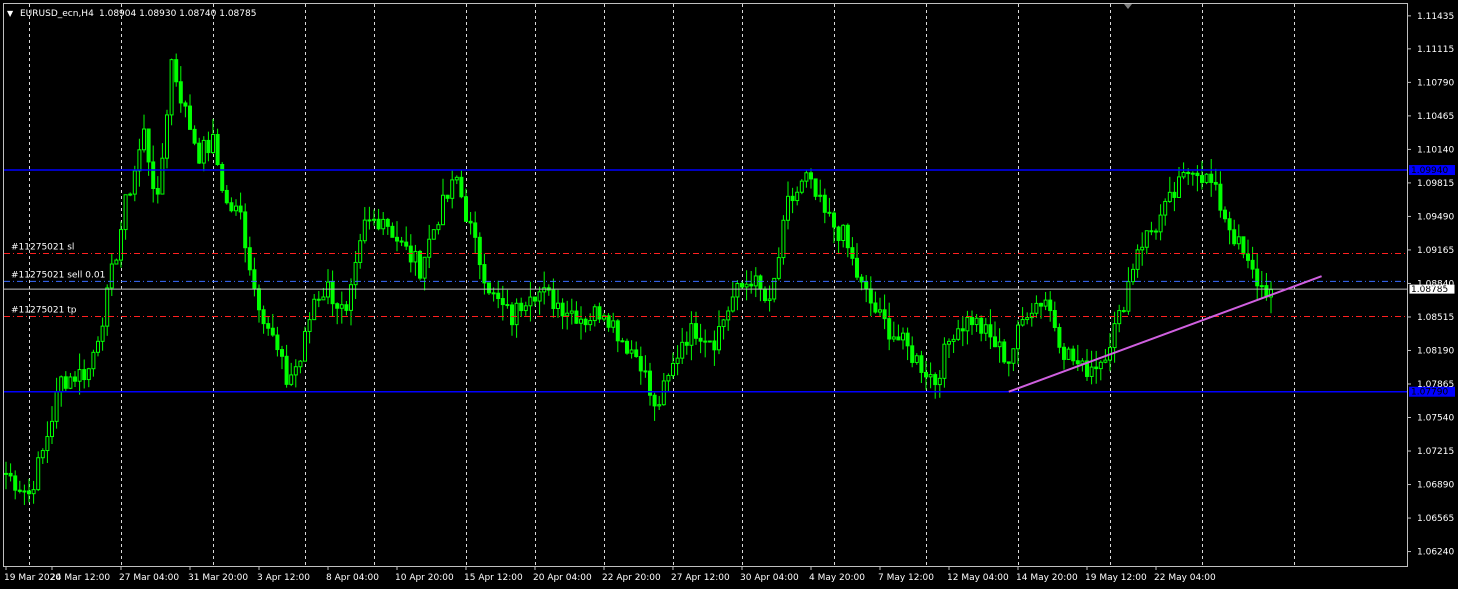 Image resolution: width=1458 pixels, height=589 pixels. What do you see at coordinates (906, 578) in the screenshot?
I see `time-tick-label: 7 May 12:00` at bounding box center [906, 578].